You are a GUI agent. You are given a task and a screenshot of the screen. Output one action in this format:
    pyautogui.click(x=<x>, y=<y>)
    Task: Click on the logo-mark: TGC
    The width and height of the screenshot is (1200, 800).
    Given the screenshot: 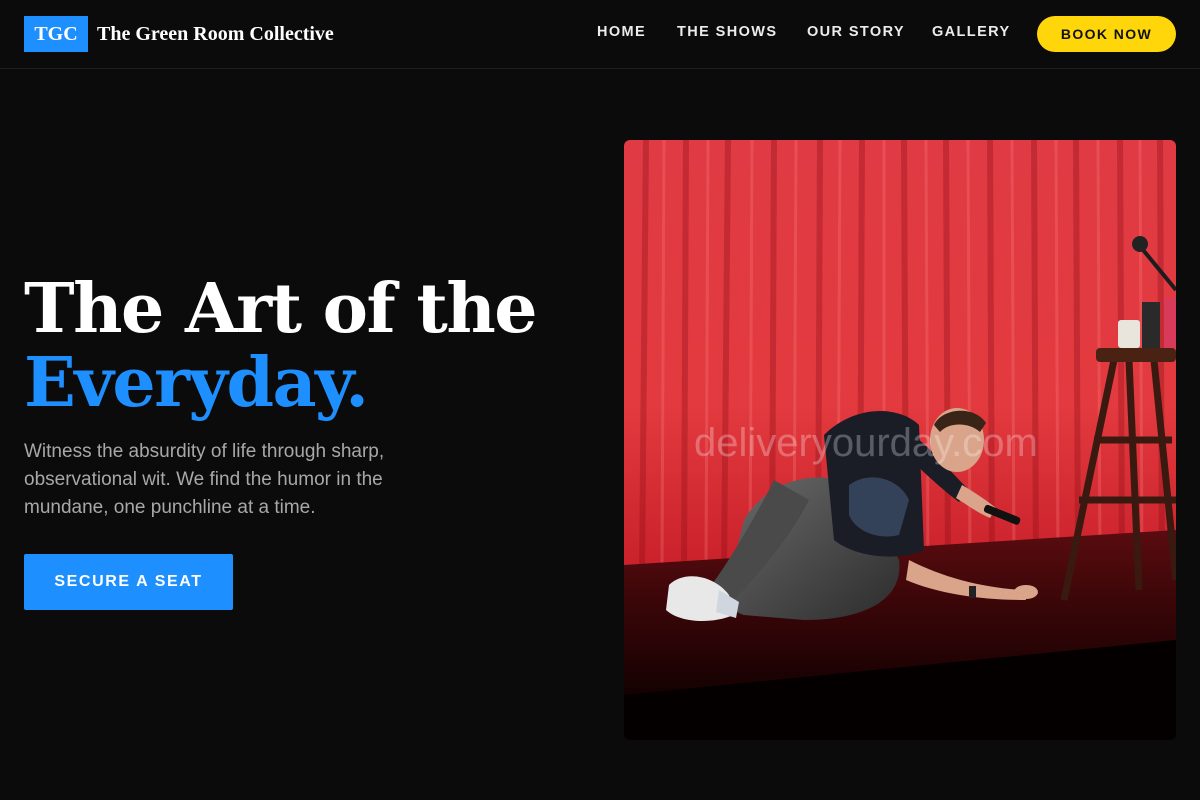 What is the action you would take?
    pyautogui.click(x=56, y=34)
    